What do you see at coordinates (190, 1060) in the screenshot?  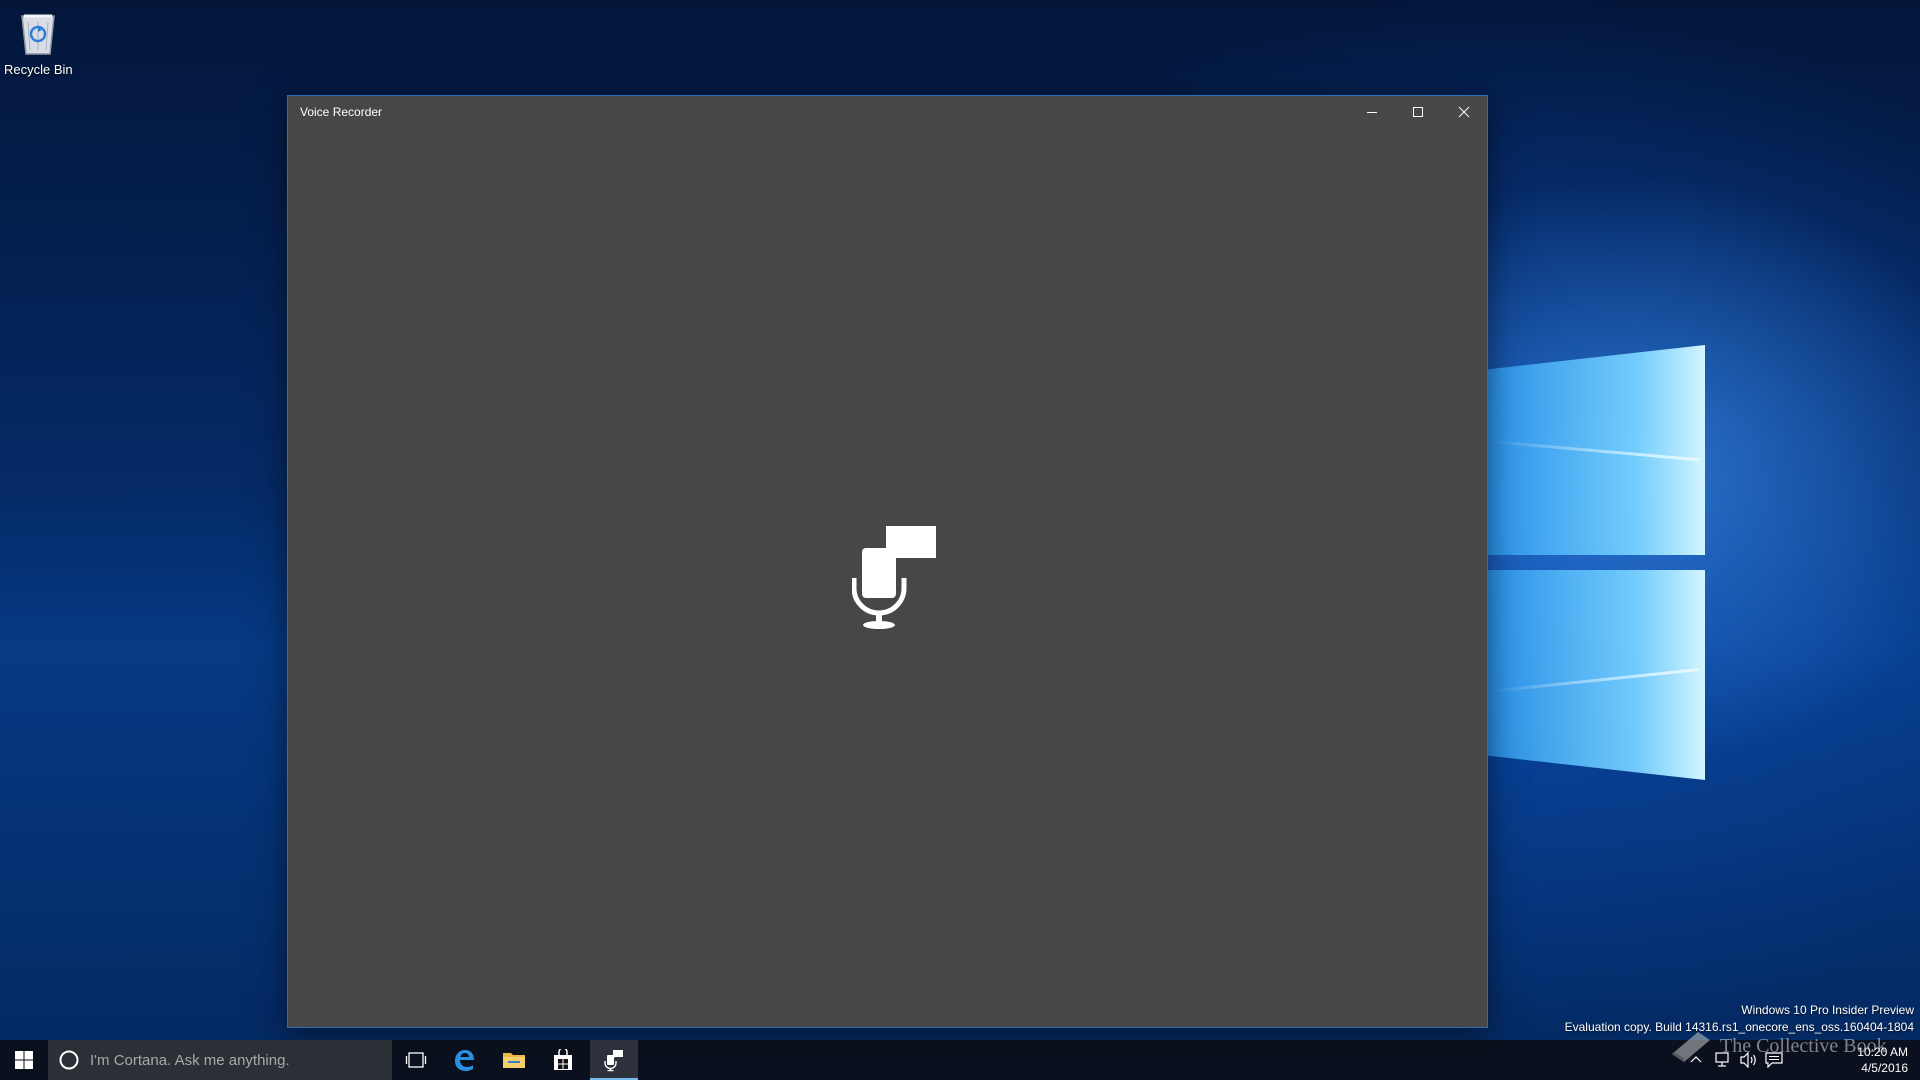 I see `search-placeholder: I'm Cortana. Ask me anything.` at bounding box center [190, 1060].